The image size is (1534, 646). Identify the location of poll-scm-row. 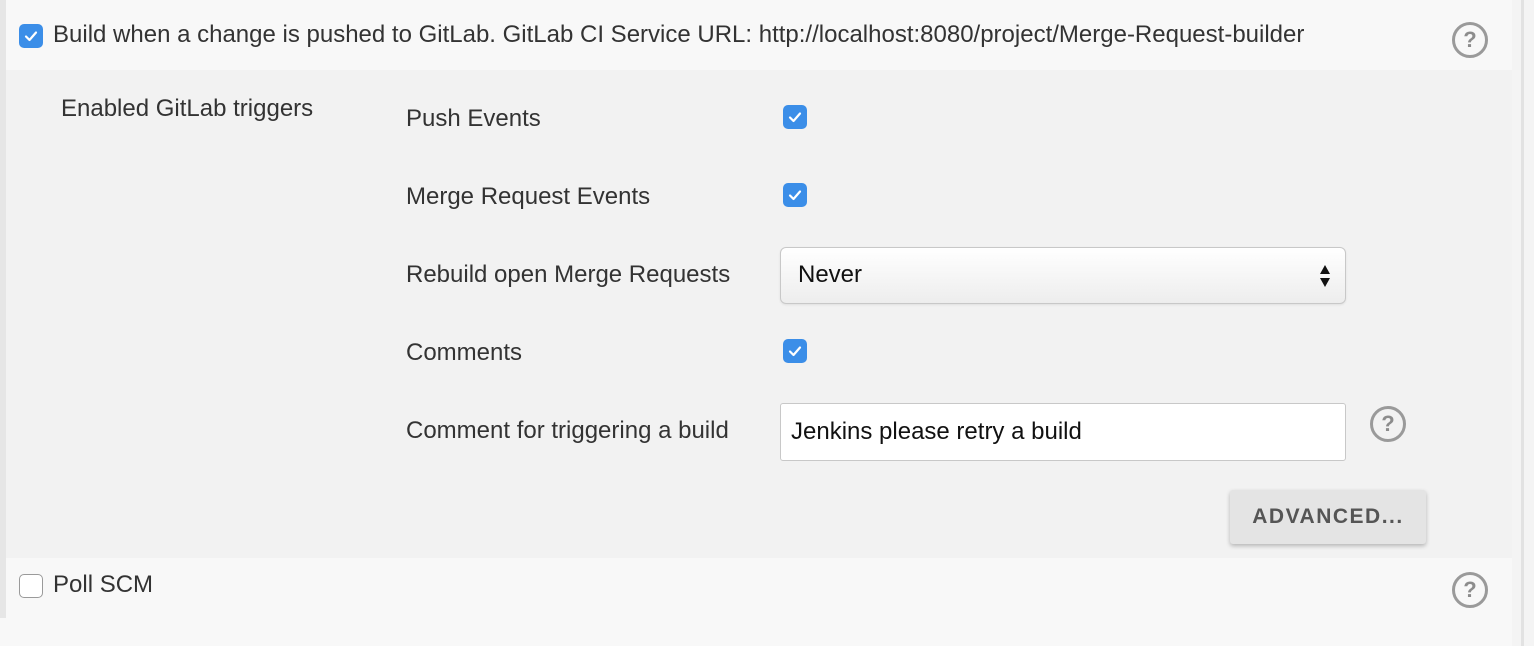
(759, 588).